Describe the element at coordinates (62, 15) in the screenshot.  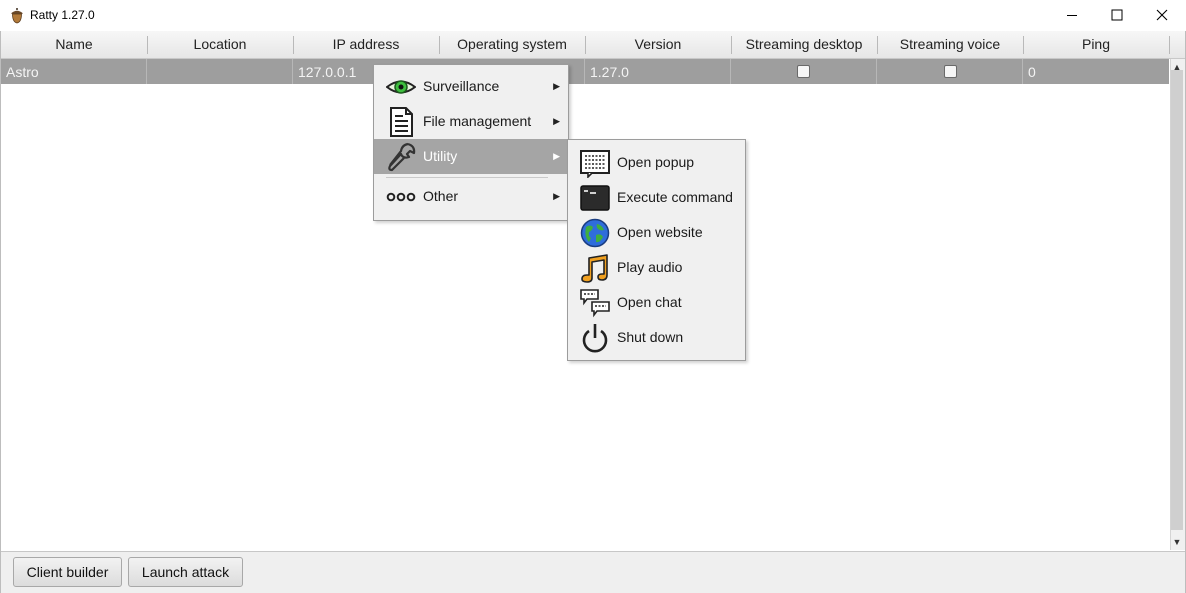
I see `window-title: Ratty 1.27.0` at that location.